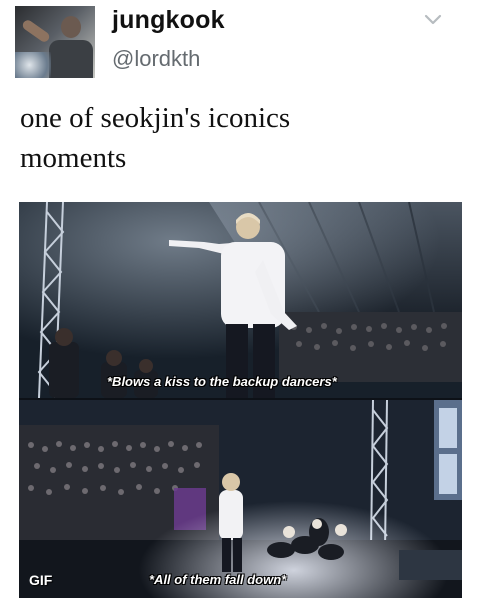  I want to click on avatar-light-shape, so click(33, 65).